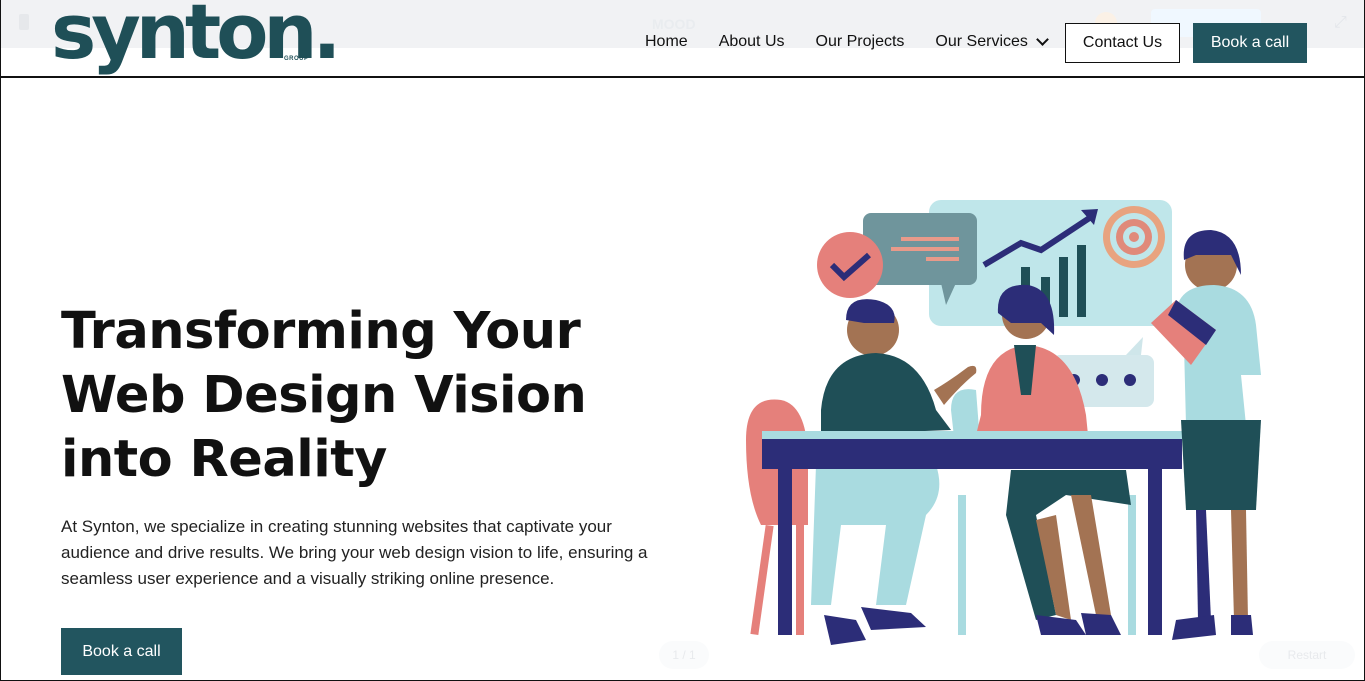 Image resolution: width=1365 pixels, height=681 pixels. What do you see at coordinates (981, 41) in the screenshot?
I see `nav-our-services-label: Our Services` at bounding box center [981, 41].